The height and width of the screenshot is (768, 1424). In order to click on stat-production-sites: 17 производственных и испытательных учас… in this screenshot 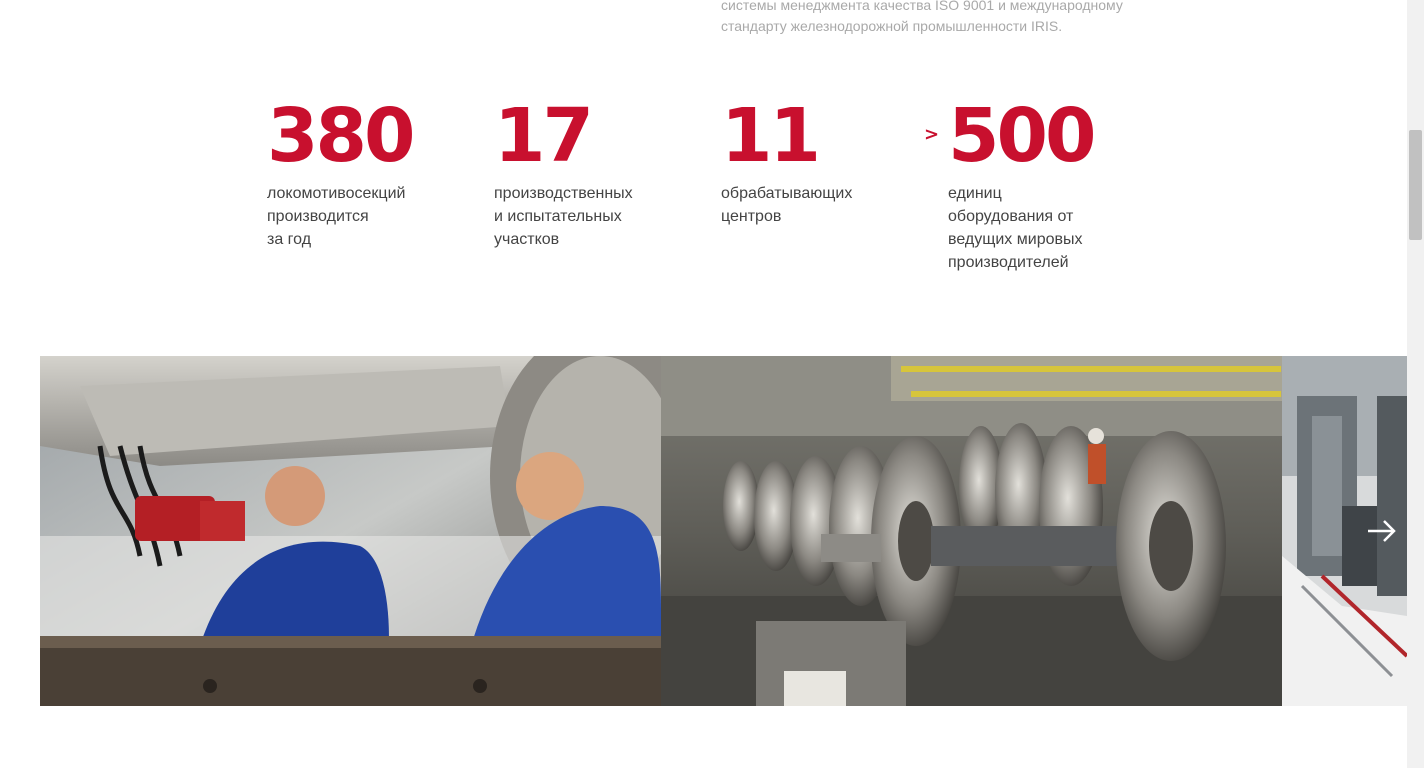, I will do `click(594, 171)`.